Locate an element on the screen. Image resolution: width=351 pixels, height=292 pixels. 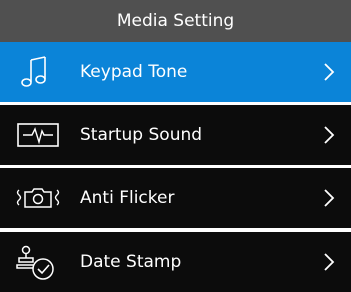
date-stamp-icon is located at coordinates (38, 262).